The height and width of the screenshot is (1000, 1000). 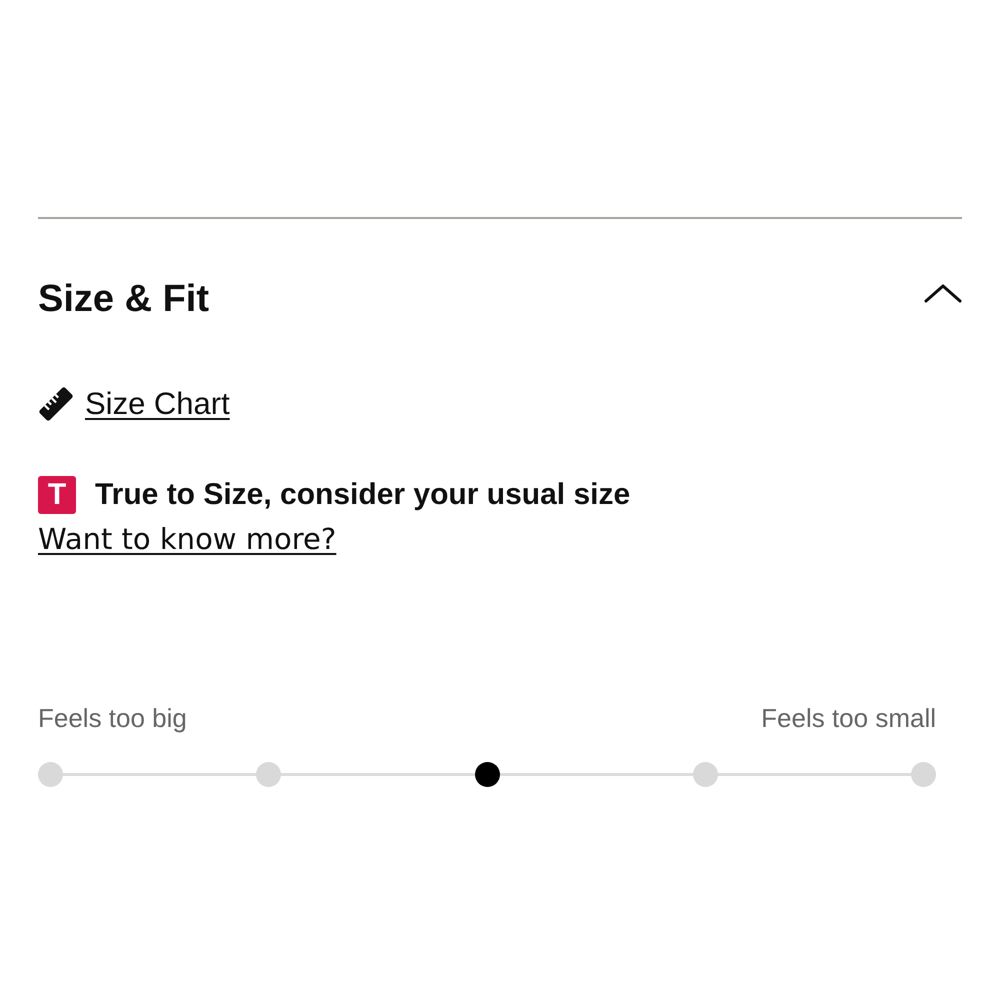 I want to click on section-title: Size & Fit, so click(x=124, y=299).